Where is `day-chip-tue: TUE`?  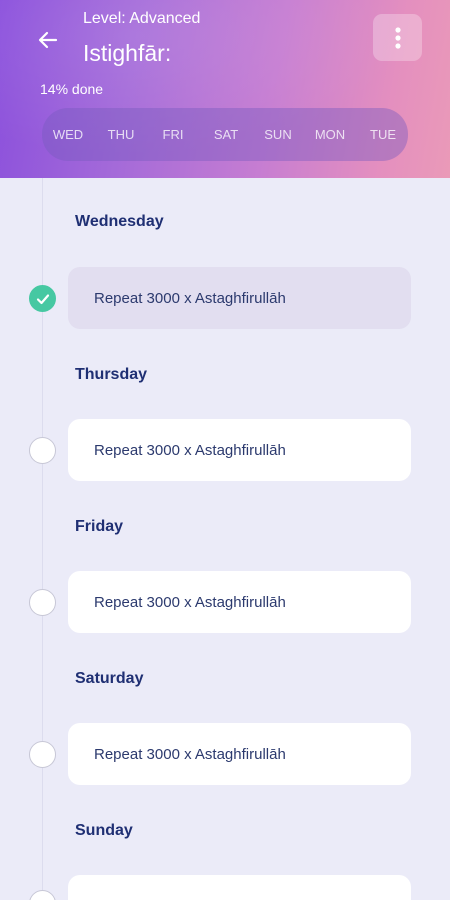 day-chip-tue: TUE is located at coordinates (383, 134).